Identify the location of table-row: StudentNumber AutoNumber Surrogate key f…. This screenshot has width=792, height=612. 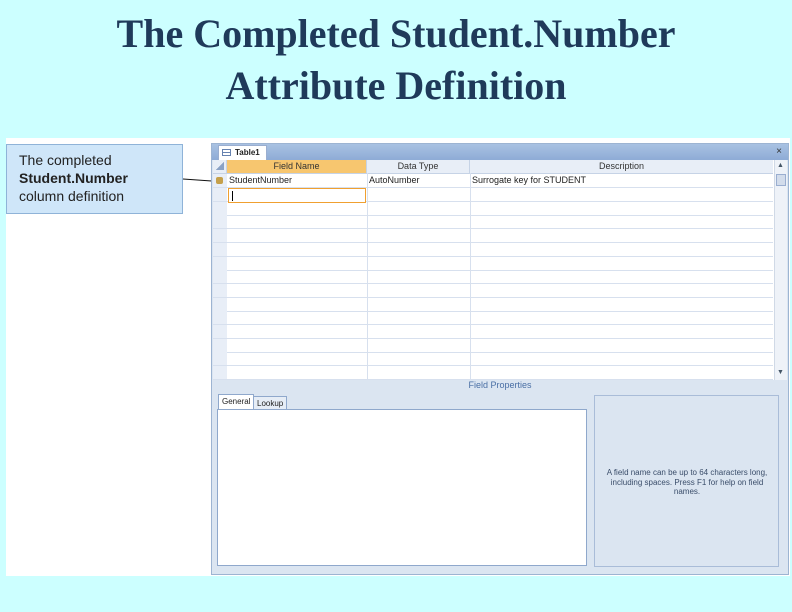
(493, 181).